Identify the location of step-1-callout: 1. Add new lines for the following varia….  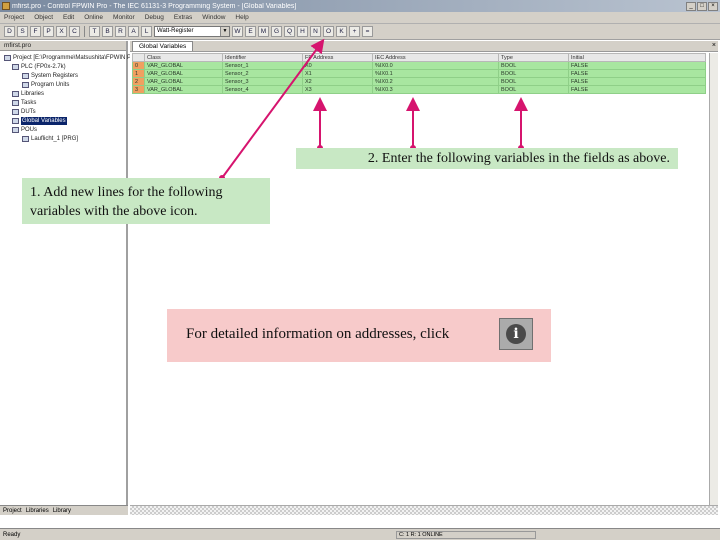
(146, 201).